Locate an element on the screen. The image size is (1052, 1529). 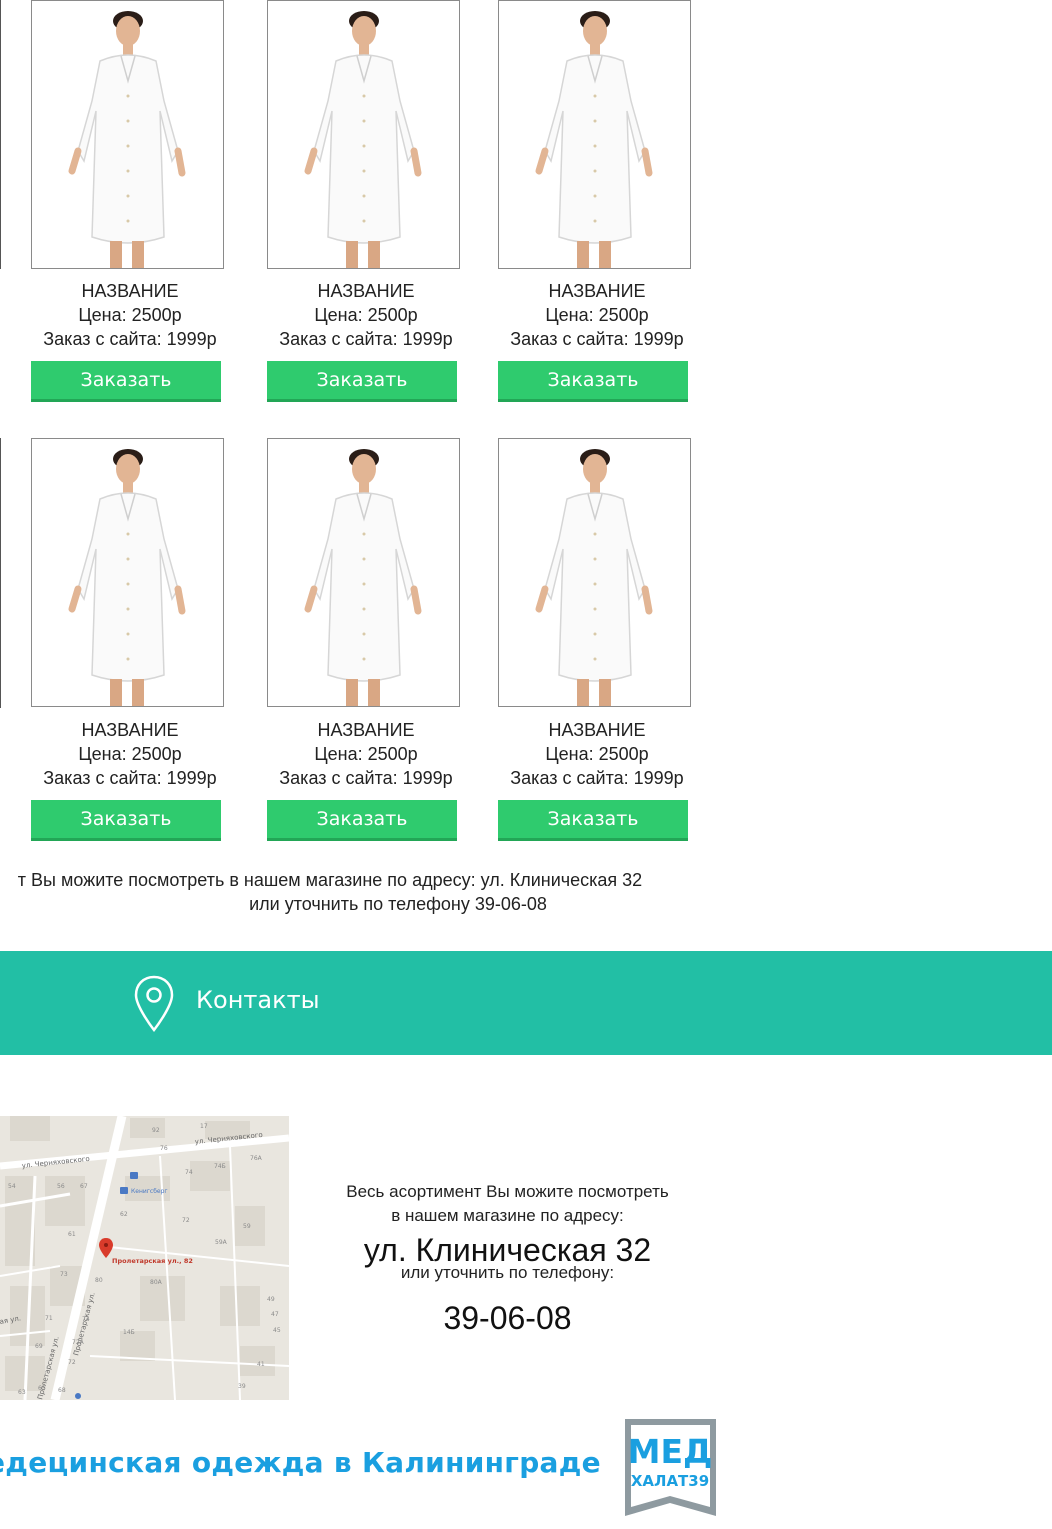
shop-note-line2: или уточнить по телефону 39-06-08 is located at coordinates (398, 904).